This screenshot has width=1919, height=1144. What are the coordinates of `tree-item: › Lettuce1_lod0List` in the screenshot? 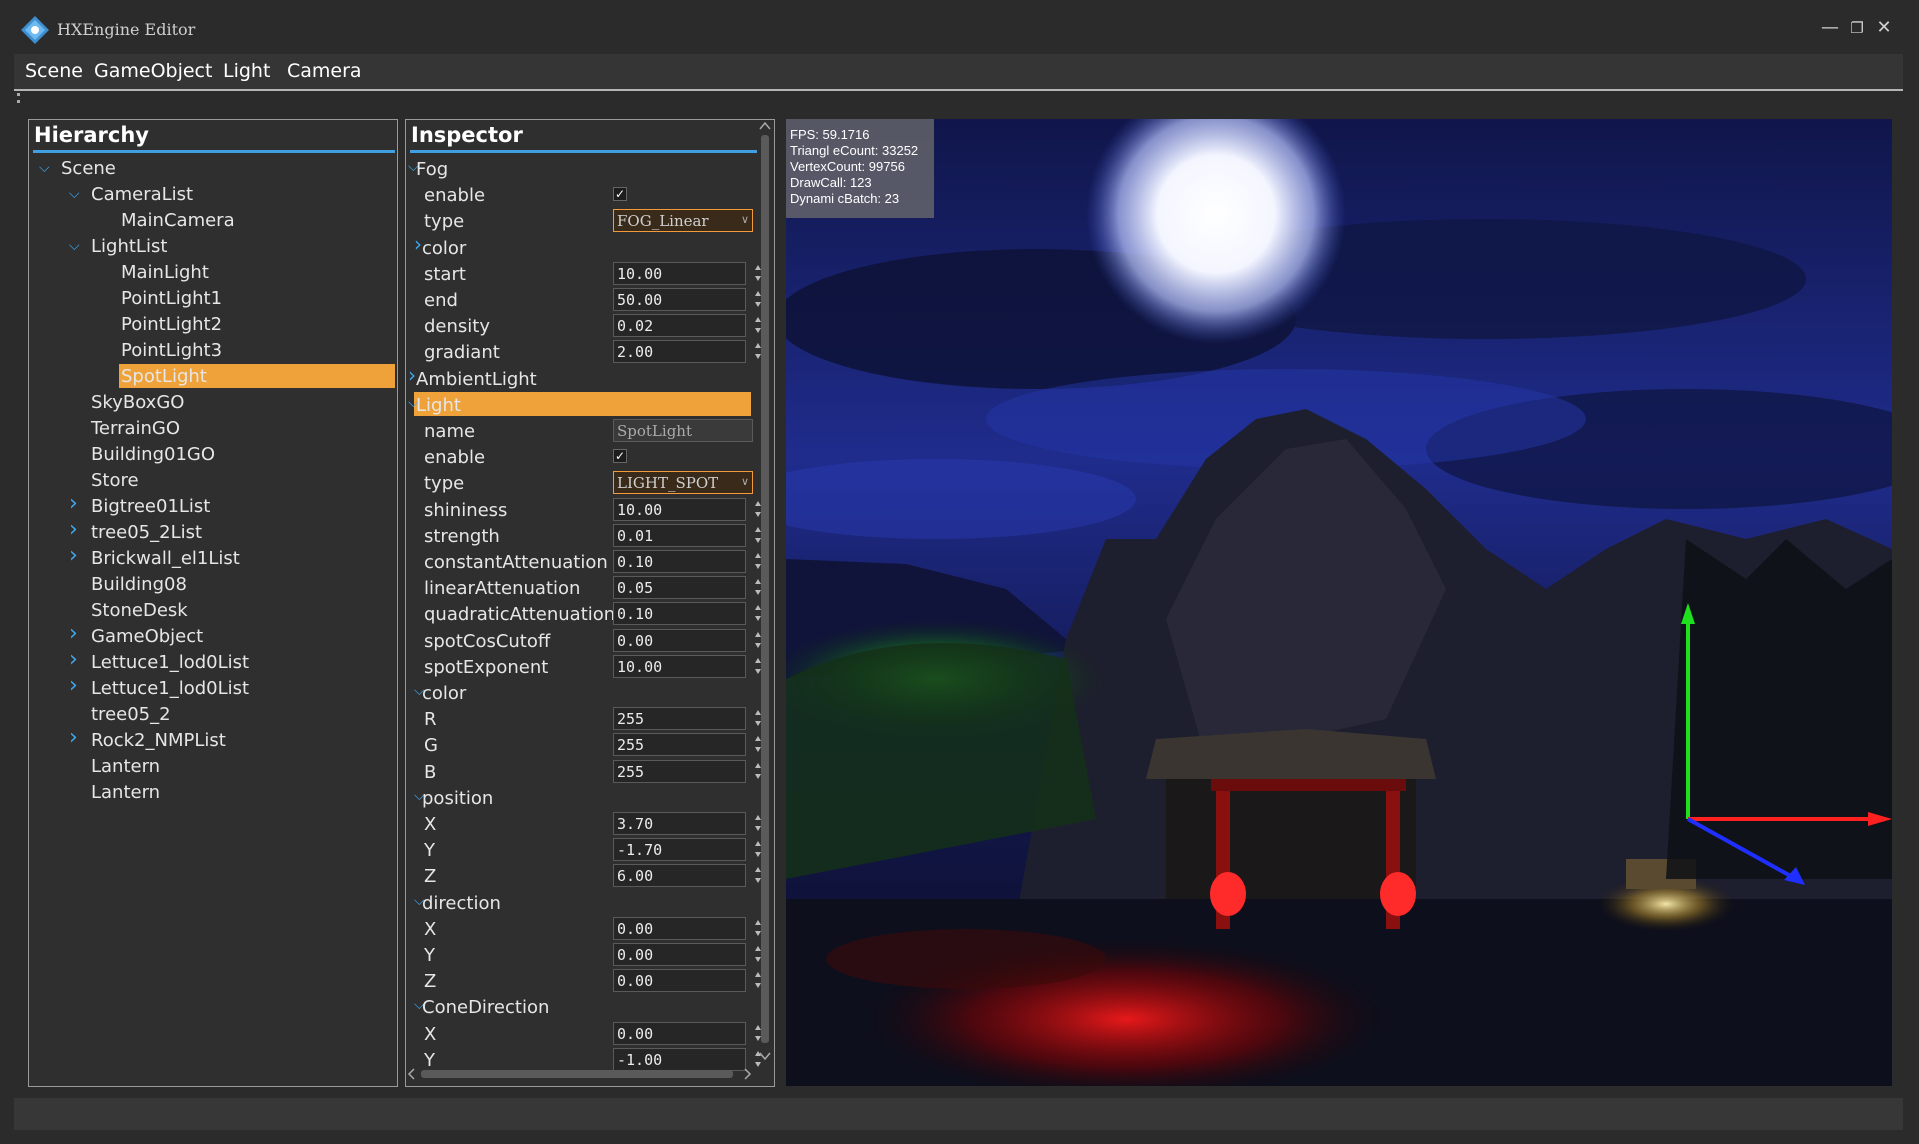 It's located at (212, 687).